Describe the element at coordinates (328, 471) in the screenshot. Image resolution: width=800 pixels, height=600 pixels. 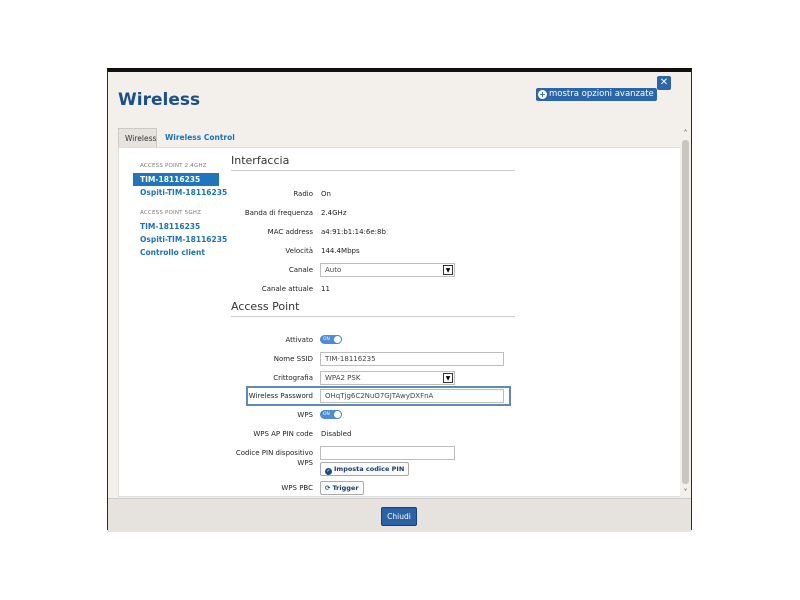
I see `check-circle-icon: ✓` at that location.